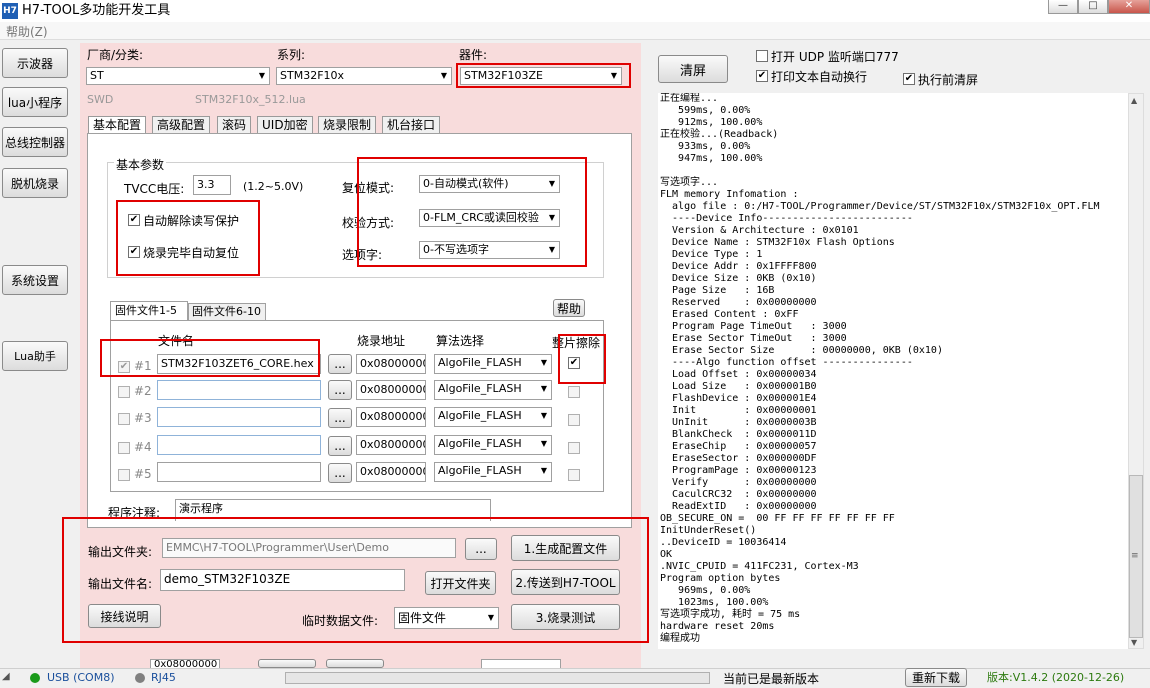 This screenshot has height=688, width=1150. What do you see at coordinates (212, 185) in the screenshot?
I see `tvcc-input: 3.3` at bounding box center [212, 185].